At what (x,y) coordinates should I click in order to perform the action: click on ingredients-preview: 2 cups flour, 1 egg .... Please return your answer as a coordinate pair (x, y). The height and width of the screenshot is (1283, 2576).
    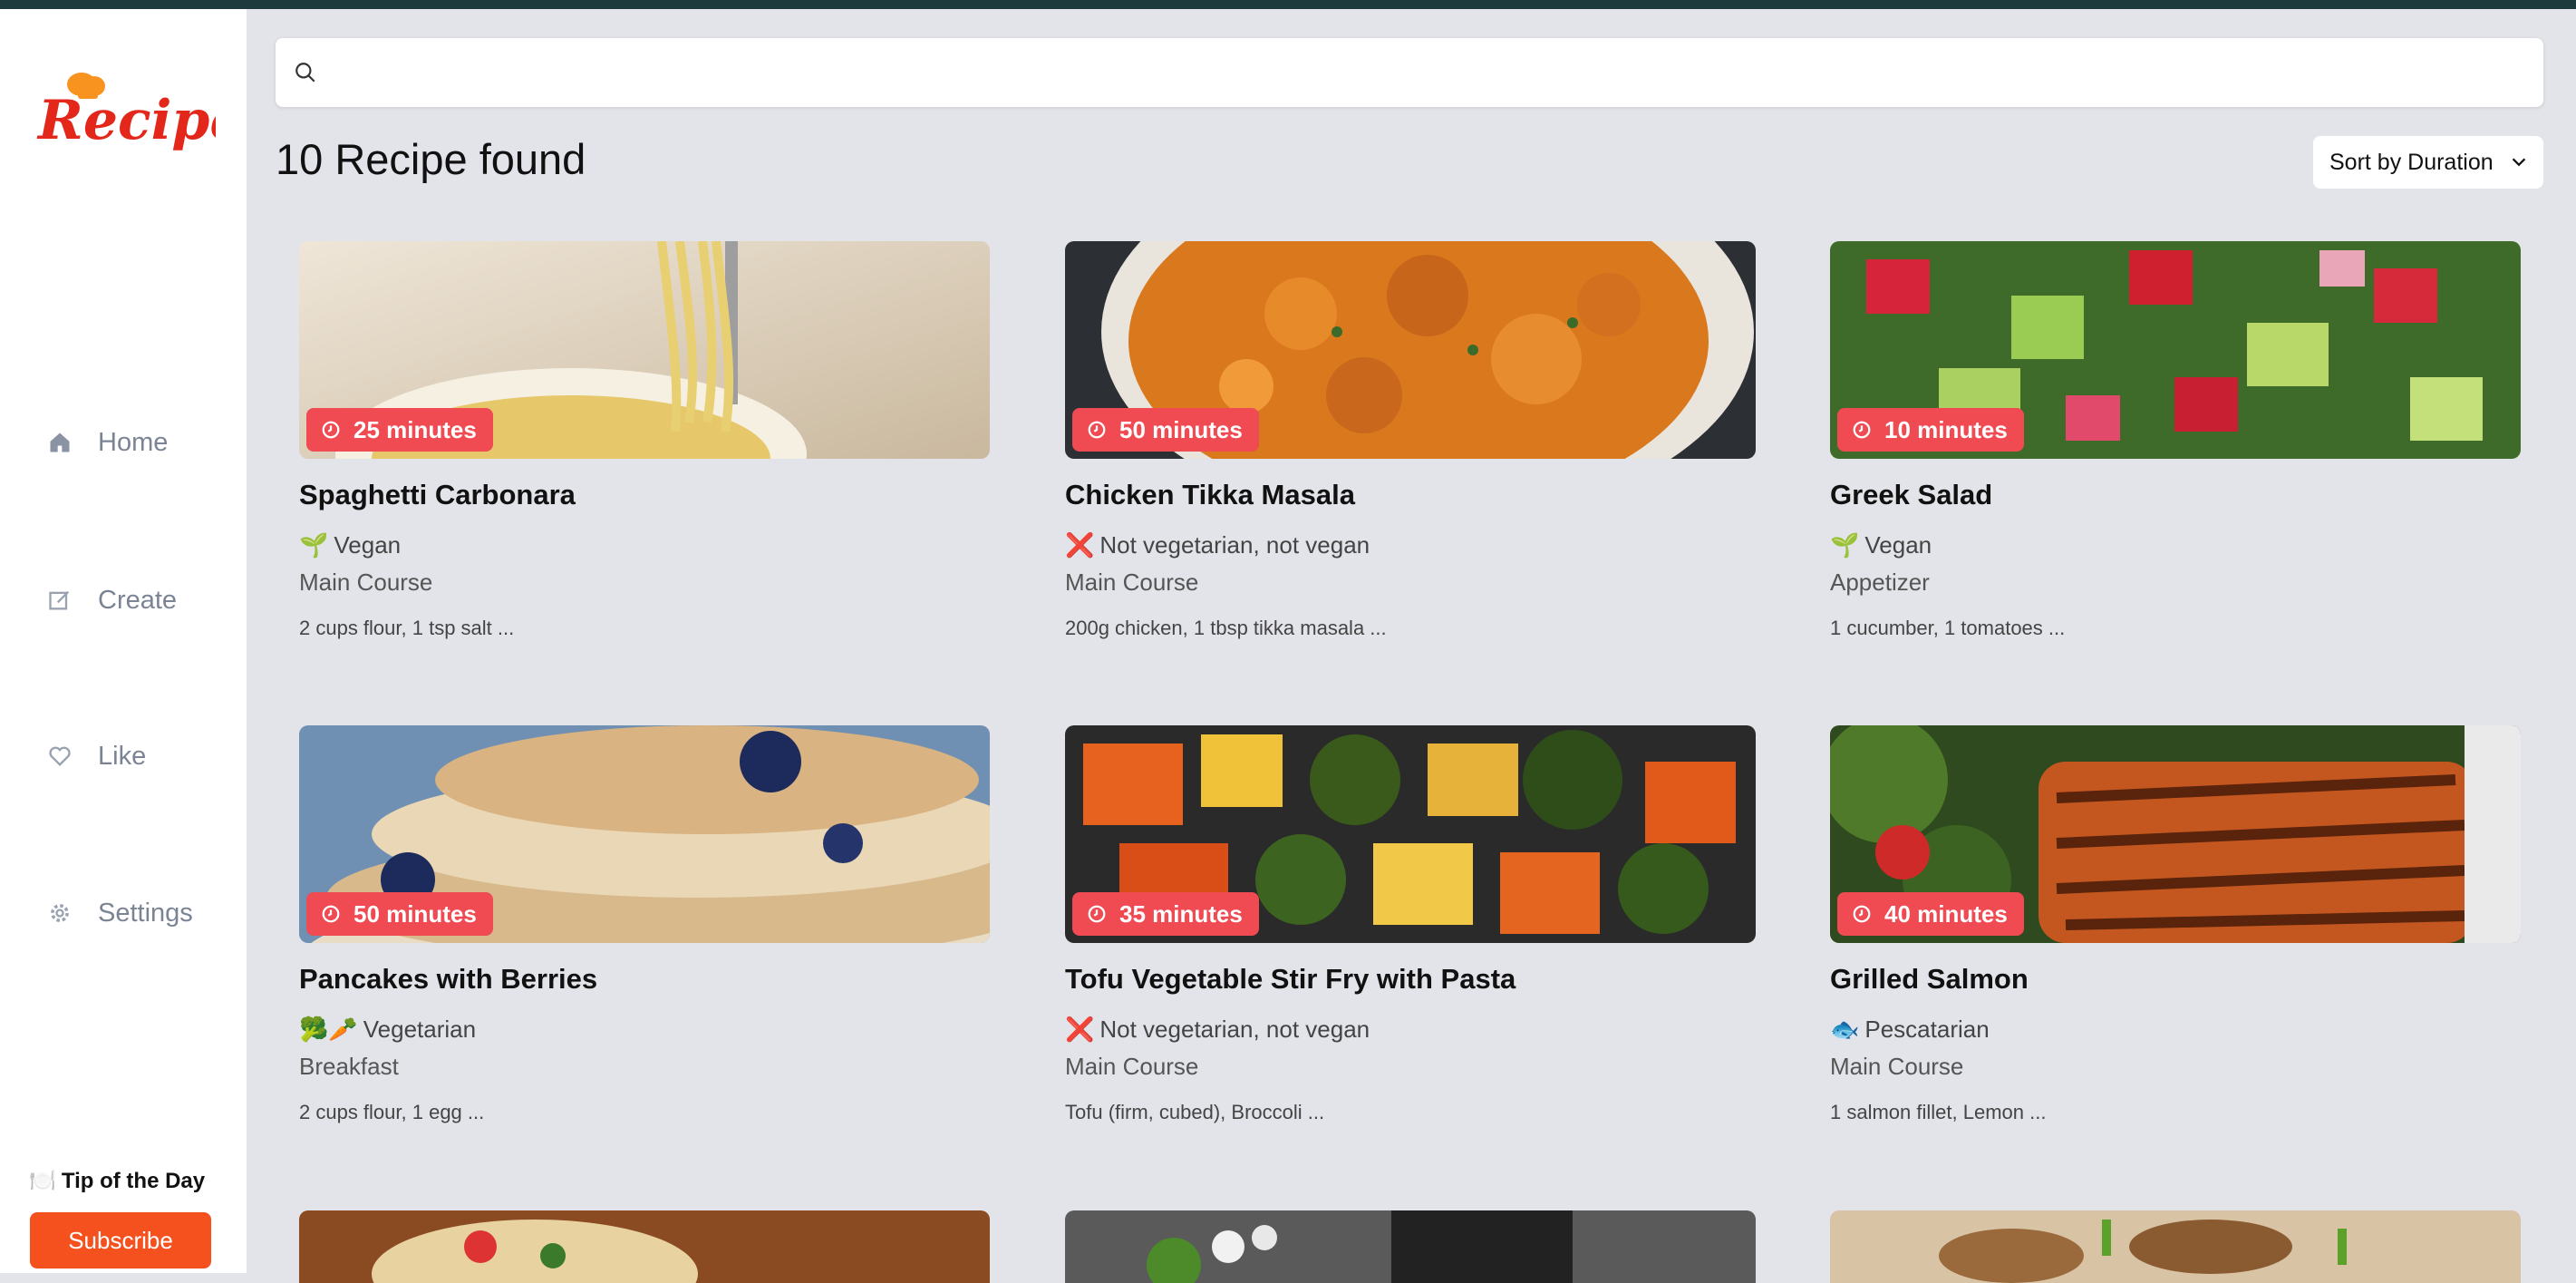
    Looking at the image, I should click on (392, 1112).